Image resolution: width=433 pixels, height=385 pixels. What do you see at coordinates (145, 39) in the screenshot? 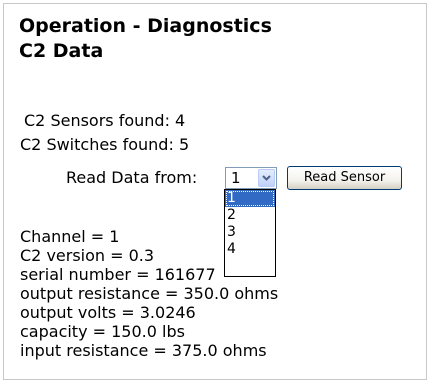
I see `page-title: Operation - Diagnostics C2 Data` at bounding box center [145, 39].